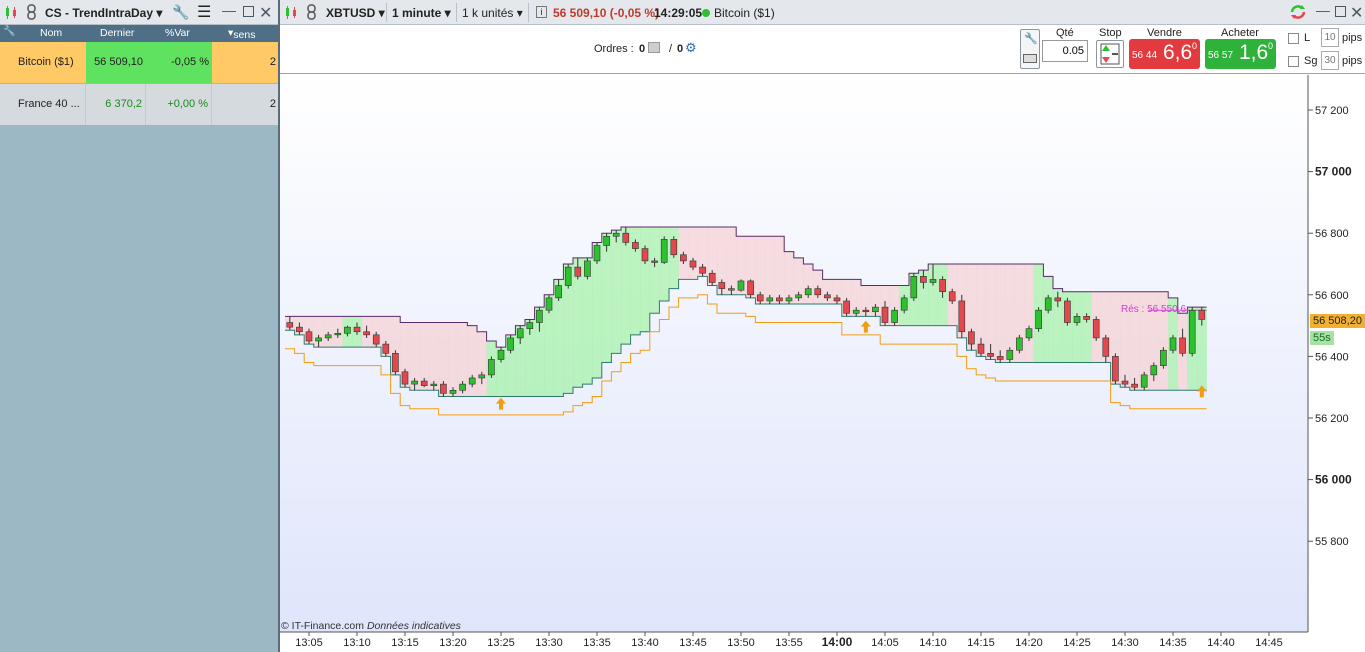  Describe the element at coordinates (1164, 54) in the screenshot. I see `sell-button: 56 44 6,6 0` at that location.